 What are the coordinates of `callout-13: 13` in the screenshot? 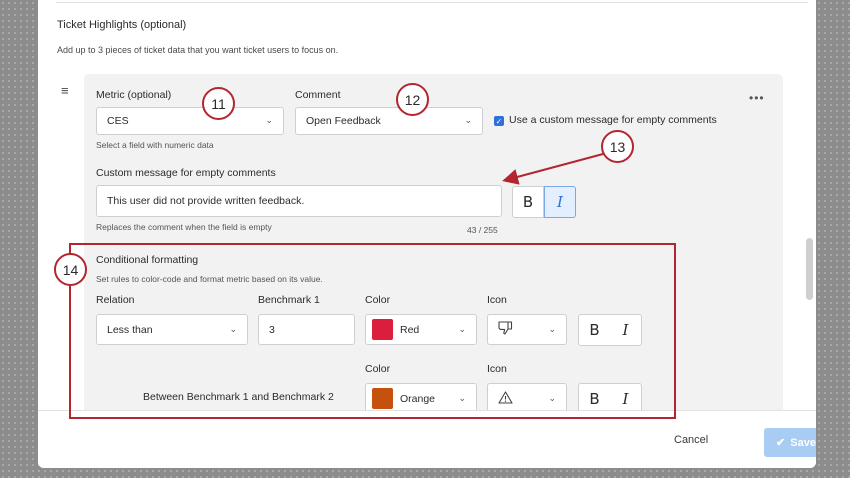 It's located at (617, 146).